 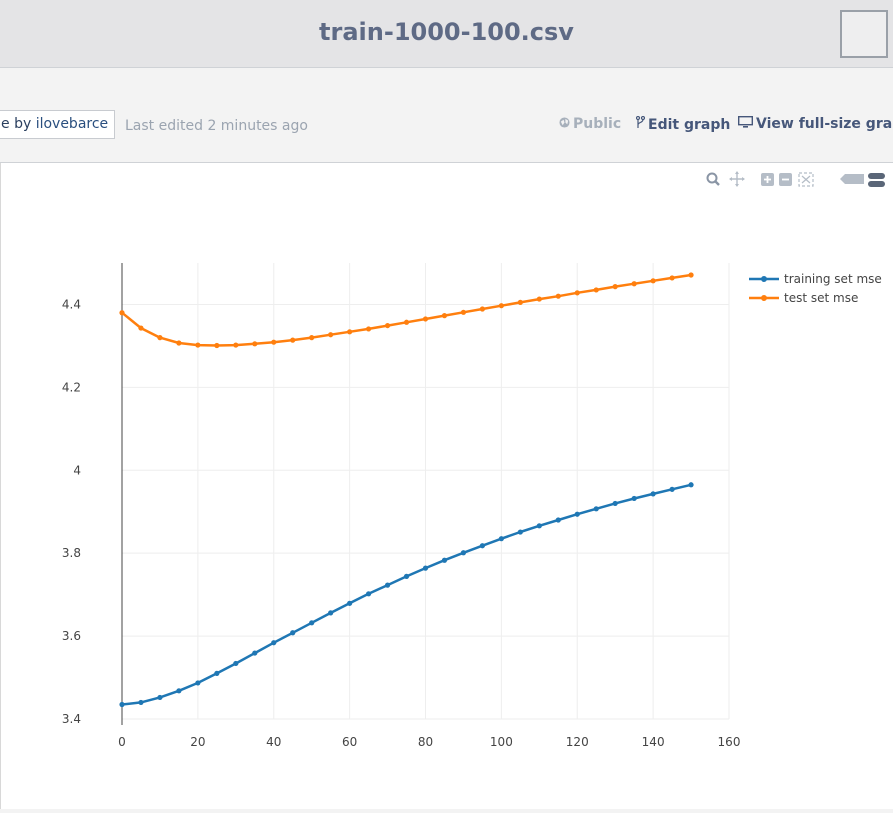 What do you see at coordinates (767, 179) in the screenshot?
I see `zoom-in-icon` at bounding box center [767, 179].